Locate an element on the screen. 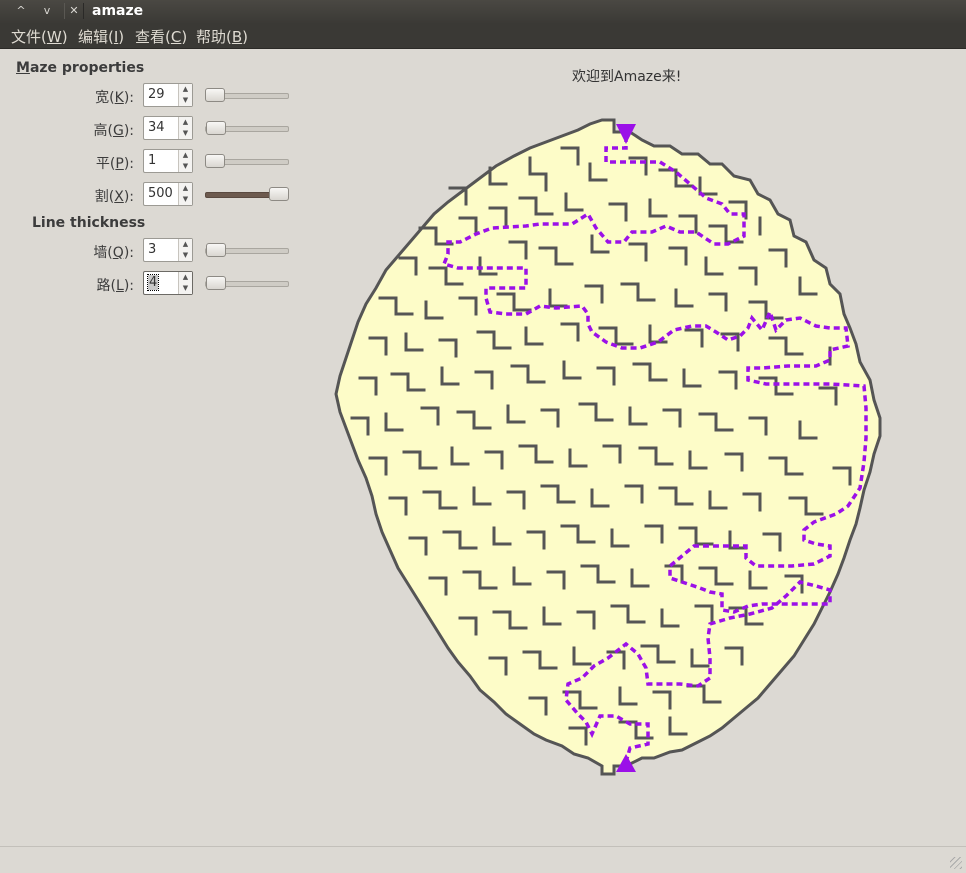  flat-slider is located at coordinates (247, 161).